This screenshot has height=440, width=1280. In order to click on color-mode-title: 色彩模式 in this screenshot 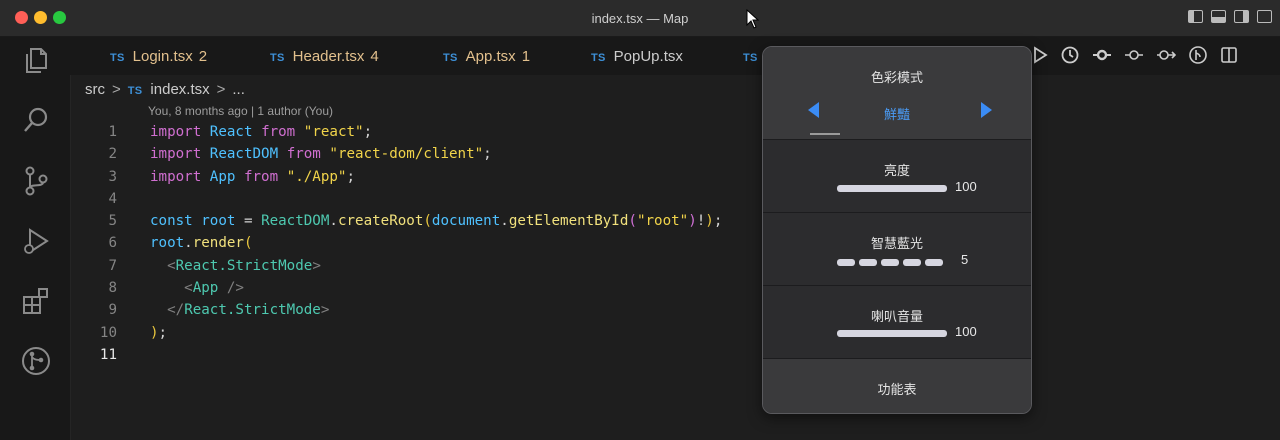, I will do `click(896, 77)`.